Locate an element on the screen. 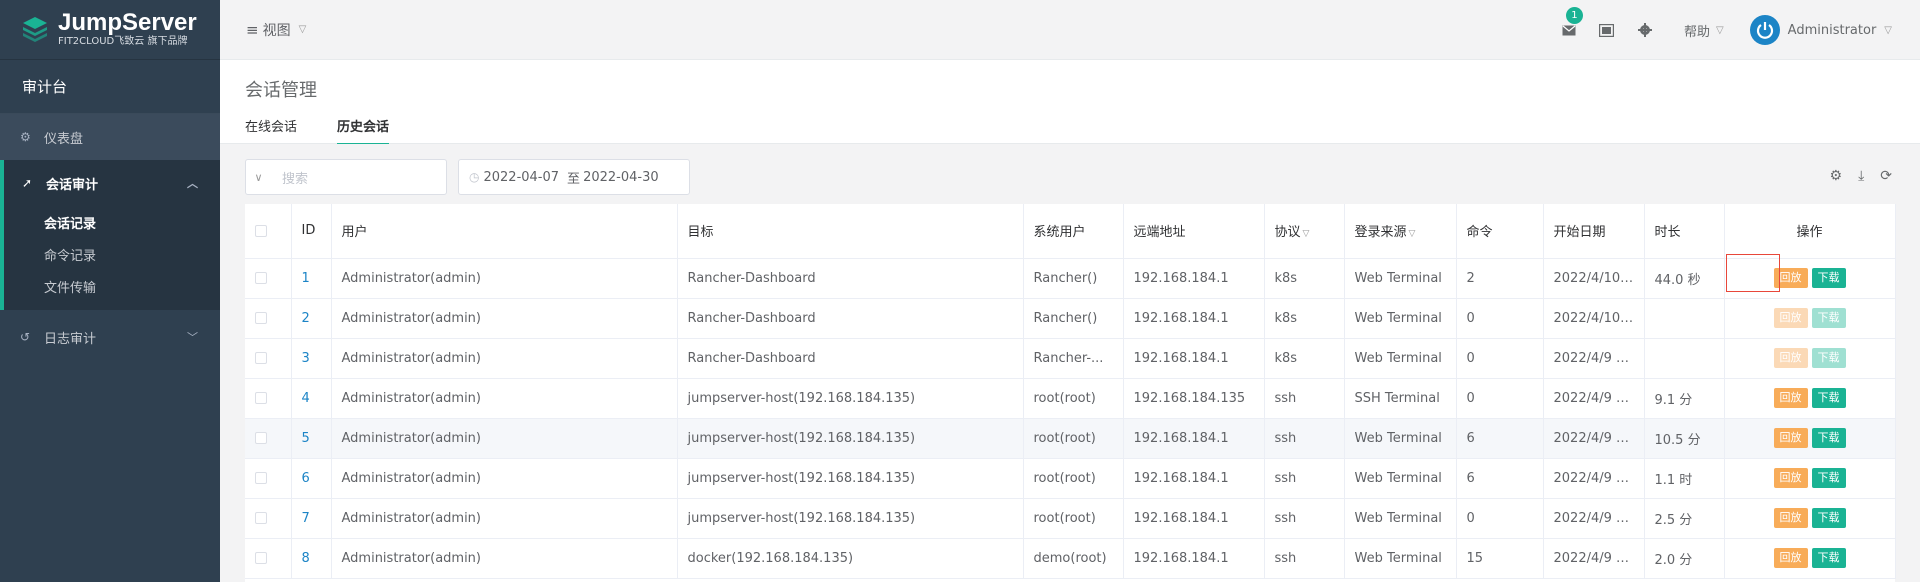 This screenshot has width=1920, height=582. search-input: ∨ 搜索 is located at coordinates (346, 177).